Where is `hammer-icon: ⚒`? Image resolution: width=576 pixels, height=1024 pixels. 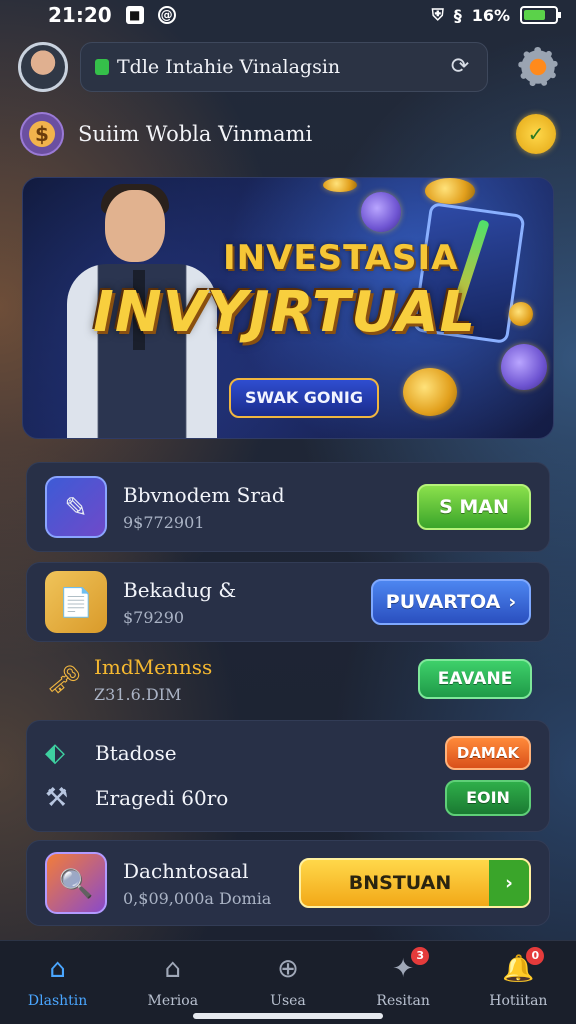 hammer-icon: ⚒ is located at coordinates (57, 797).